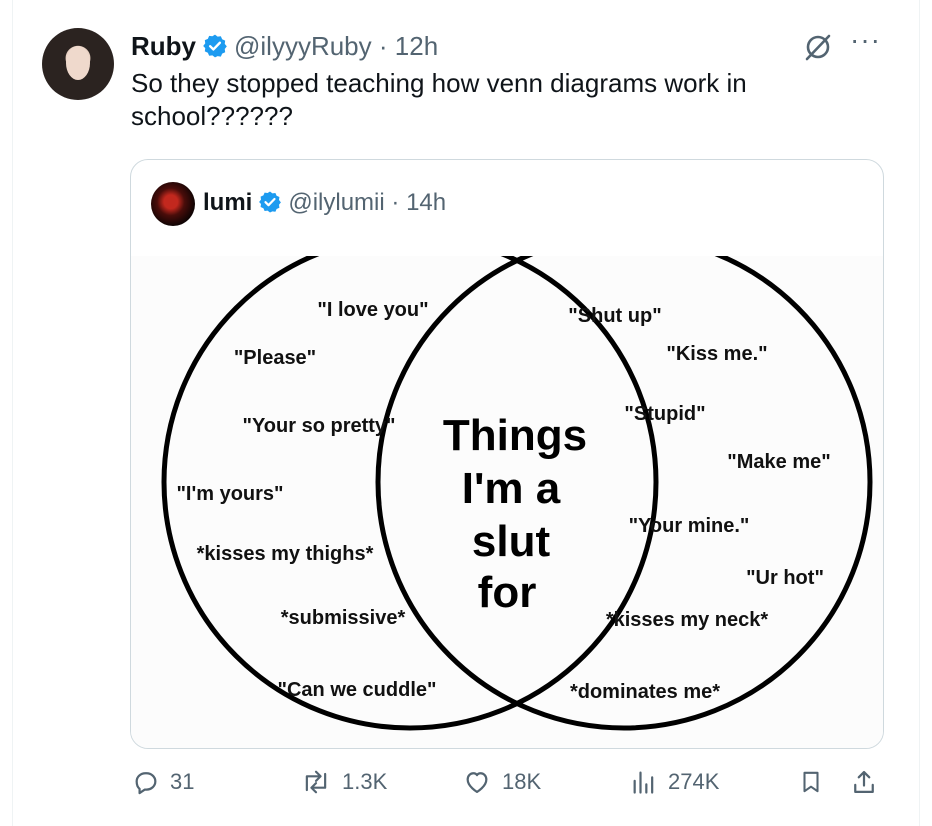 Image resolution: width=932 pixels, height=826 pixels. What do you see at coordinates (426, 202) in the screenshot?
I see `quoted-time: 14h` at bounding box center [426, 202].